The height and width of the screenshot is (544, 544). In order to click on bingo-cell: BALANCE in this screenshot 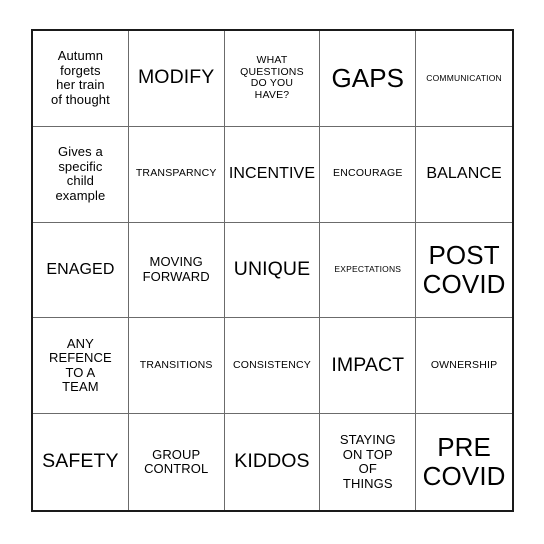, I will do `click(464, 174)`.